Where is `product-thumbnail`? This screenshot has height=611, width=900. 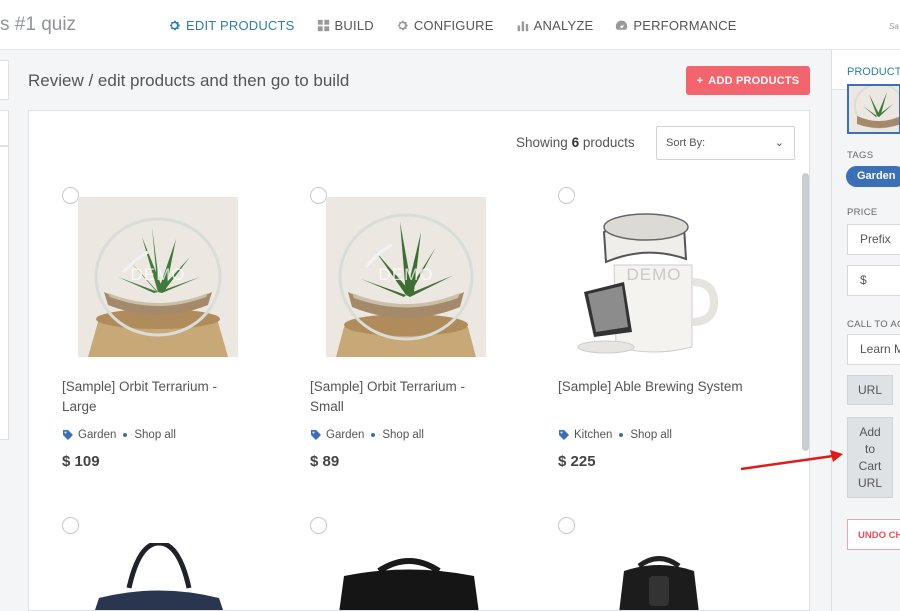 product-thumbnail is located at coordinates (873, 109).